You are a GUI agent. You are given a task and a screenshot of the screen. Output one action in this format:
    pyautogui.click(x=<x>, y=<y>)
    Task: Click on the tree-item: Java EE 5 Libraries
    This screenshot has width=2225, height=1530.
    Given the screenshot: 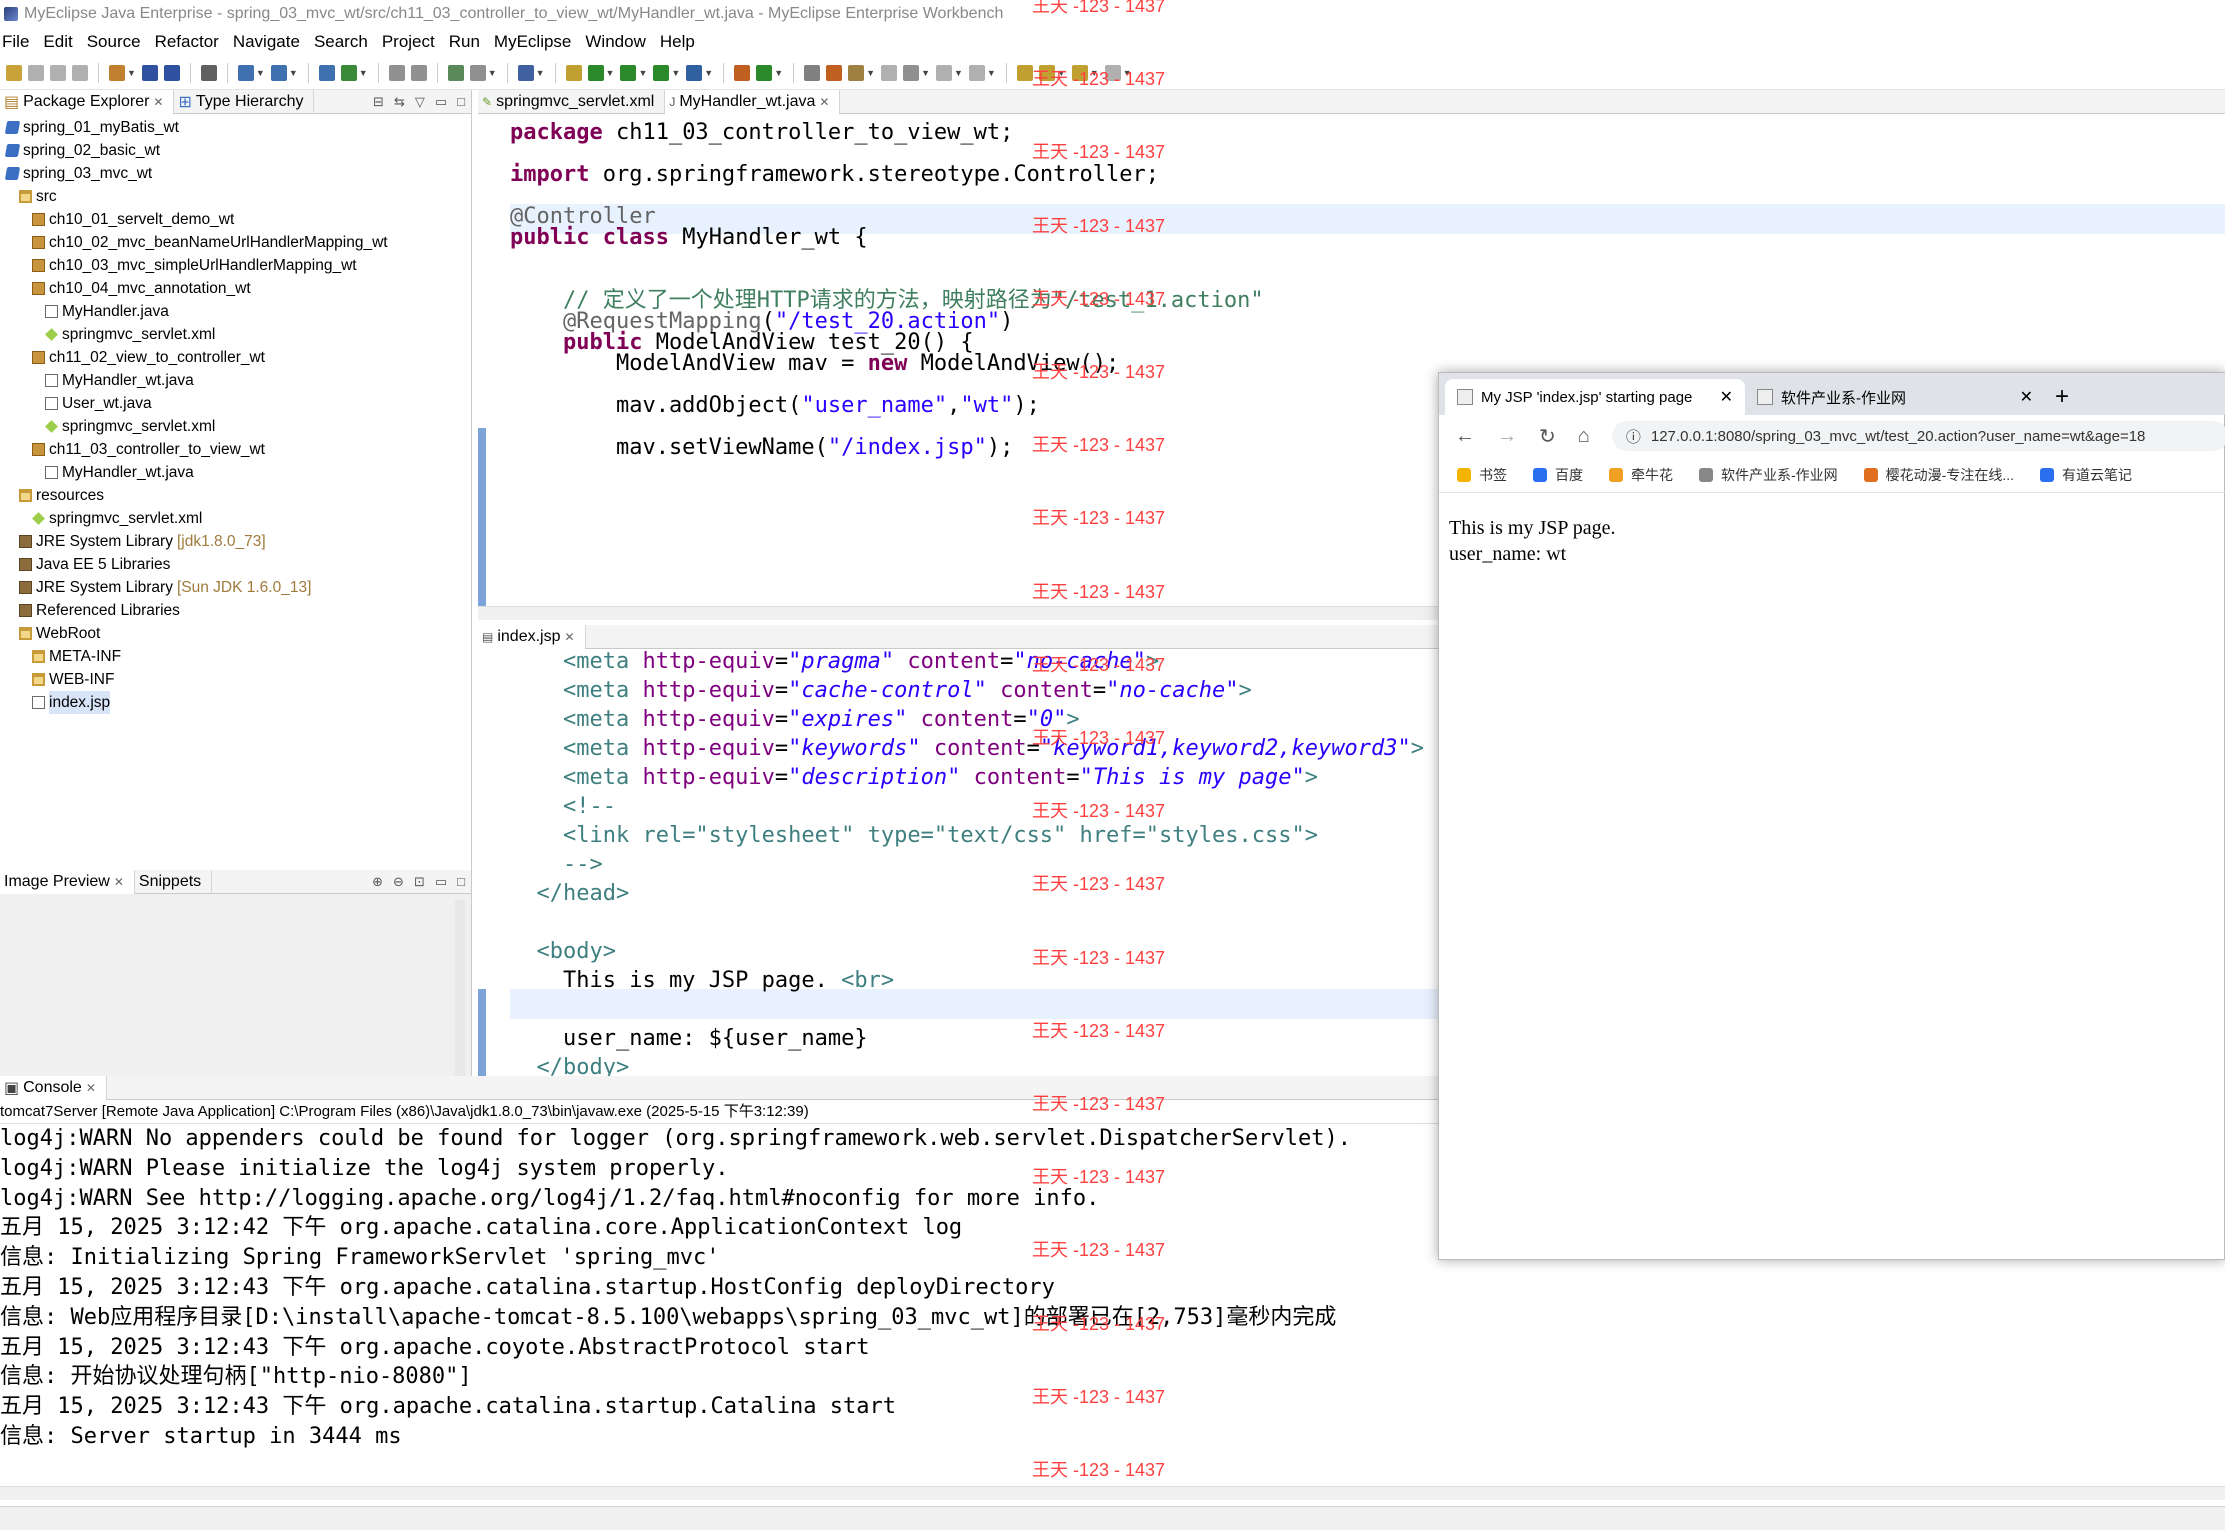 What is the action you would take?
    pyautogui.click(x=235, y=564)
    